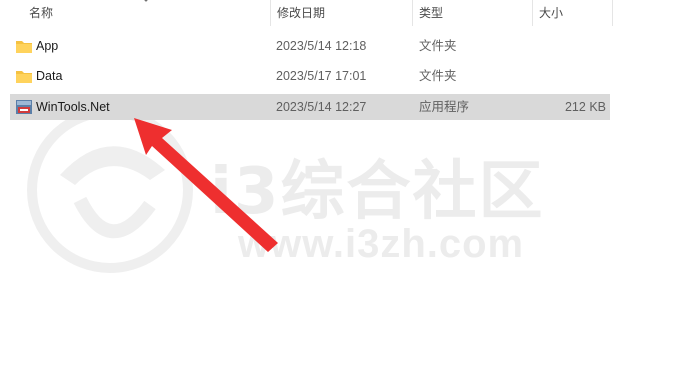 This screenshot has height=370, width=673. What do you see at coordinates (585, 107) in the screenshot?
I see `file-size: 212 KB` at bounding box center [585, 107].